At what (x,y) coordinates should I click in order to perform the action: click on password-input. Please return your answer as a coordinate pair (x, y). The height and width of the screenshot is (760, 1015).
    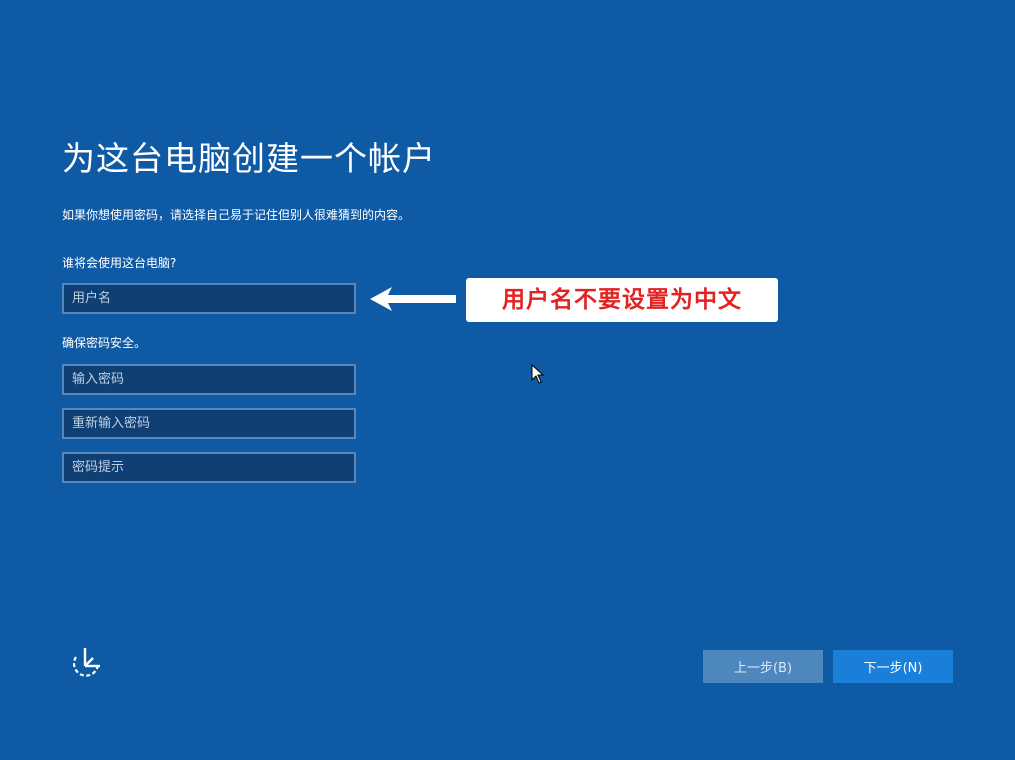
    Looking at the image, I should click on (209, 379).